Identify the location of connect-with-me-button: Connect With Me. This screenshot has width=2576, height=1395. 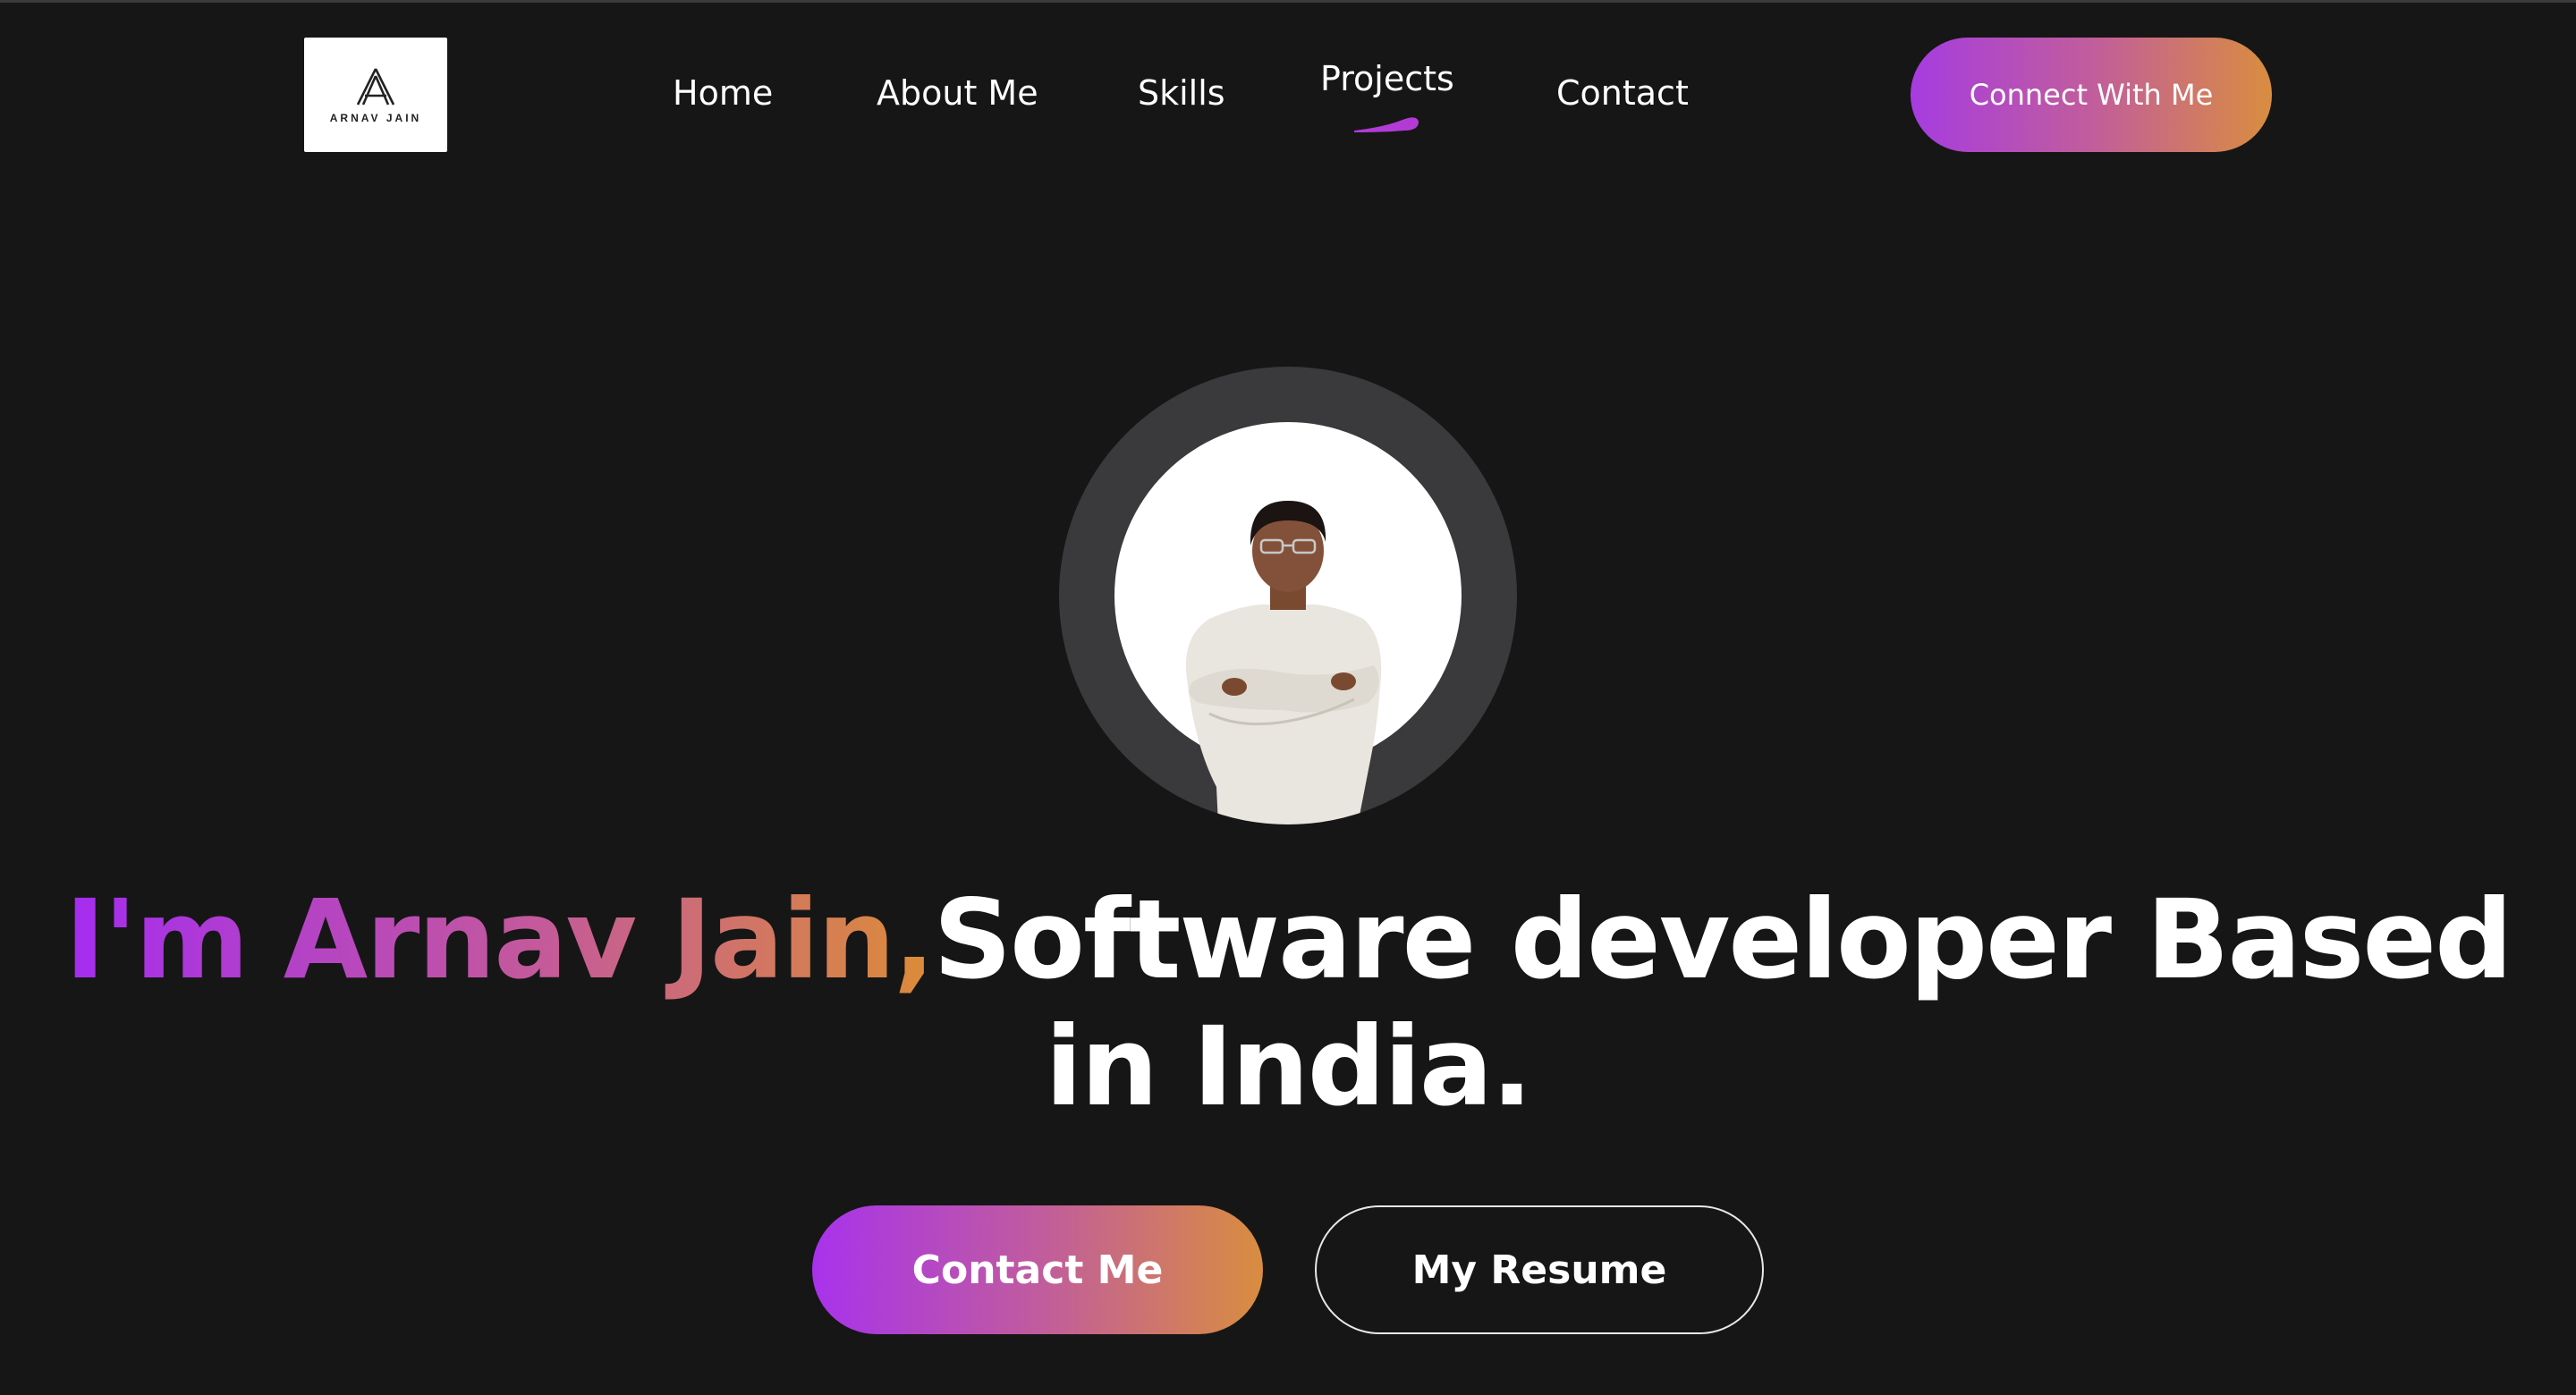
(2091, 95).